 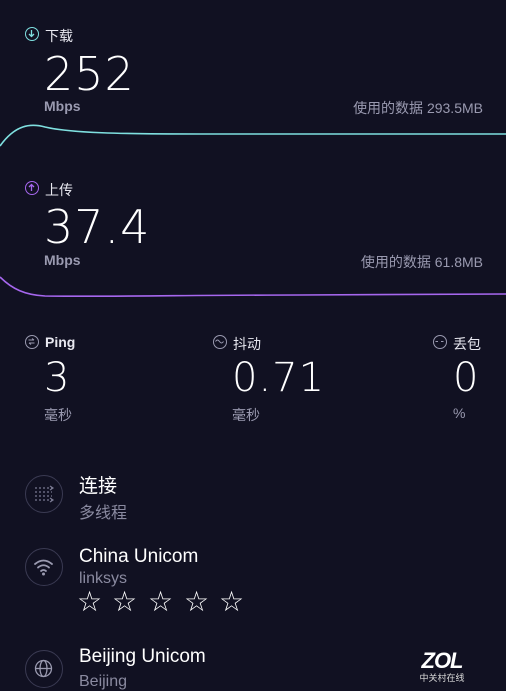 What do you see at coordinates (44, 669) in the screenshot?
I see `globe-icon` at bounding box center [44, 669].